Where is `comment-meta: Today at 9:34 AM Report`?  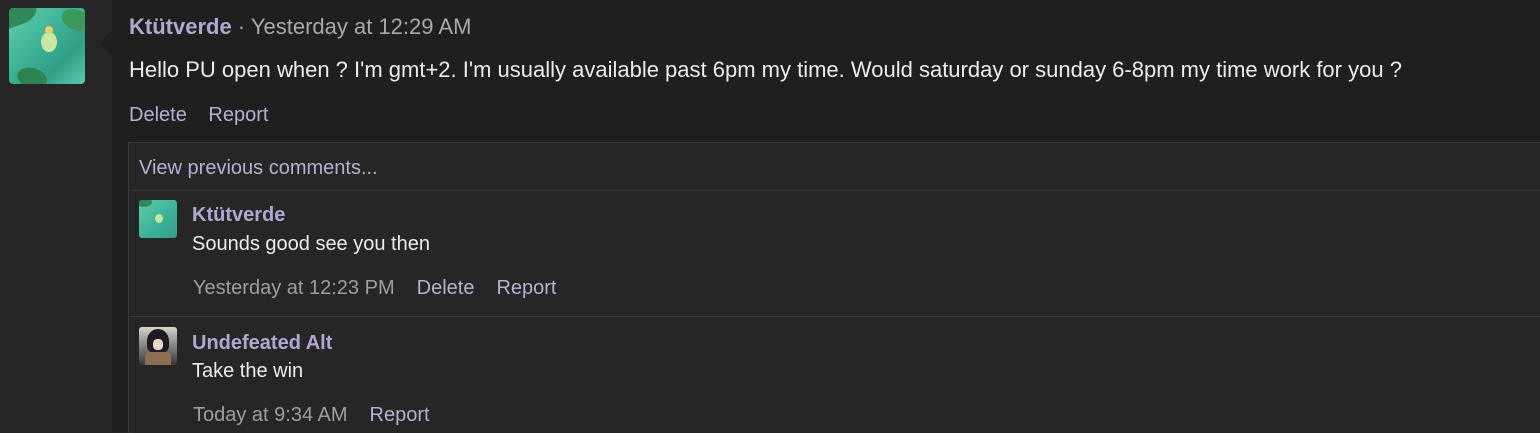
comment-meta: Today at 9:34 AM Report is located at coordinates (311, 415).